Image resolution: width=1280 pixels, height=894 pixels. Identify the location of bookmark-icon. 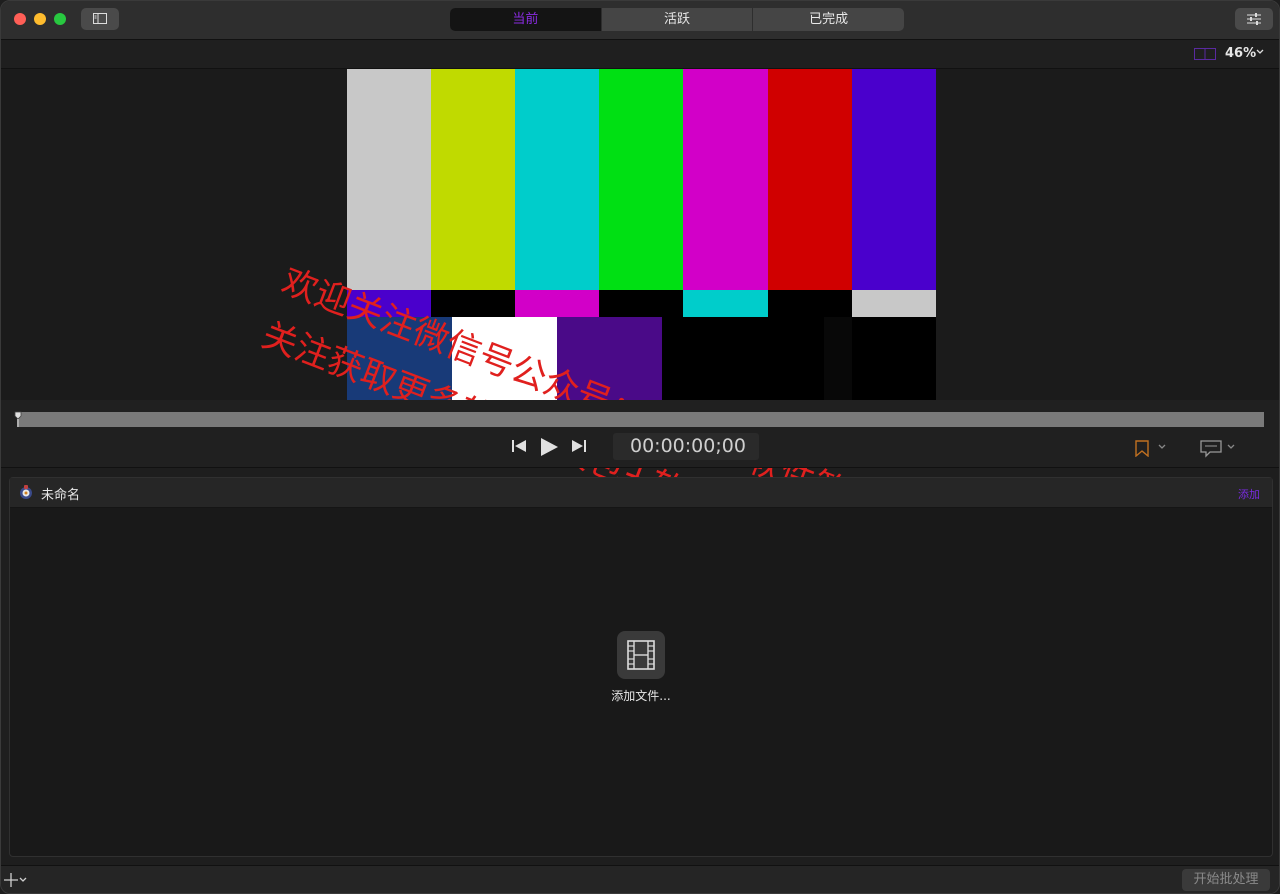
(1142, 448).